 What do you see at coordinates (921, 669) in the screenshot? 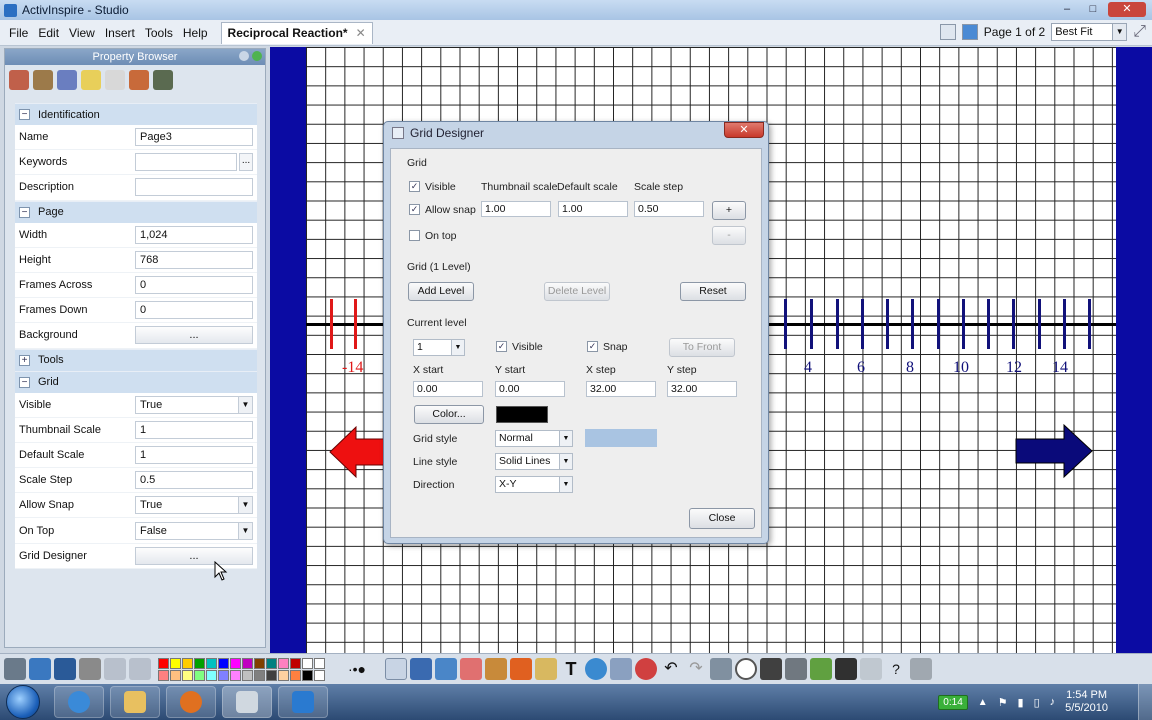
I see `toolbox-settings-icon` at bounding box center [921, 669].